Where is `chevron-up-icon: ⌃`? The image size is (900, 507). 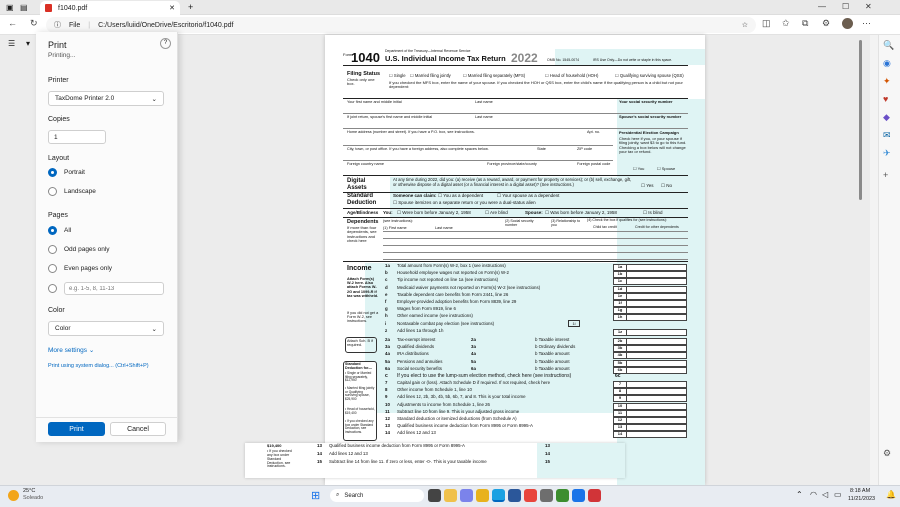 chevron-up-icon: ⌃ is located at coordinates (799, 494).